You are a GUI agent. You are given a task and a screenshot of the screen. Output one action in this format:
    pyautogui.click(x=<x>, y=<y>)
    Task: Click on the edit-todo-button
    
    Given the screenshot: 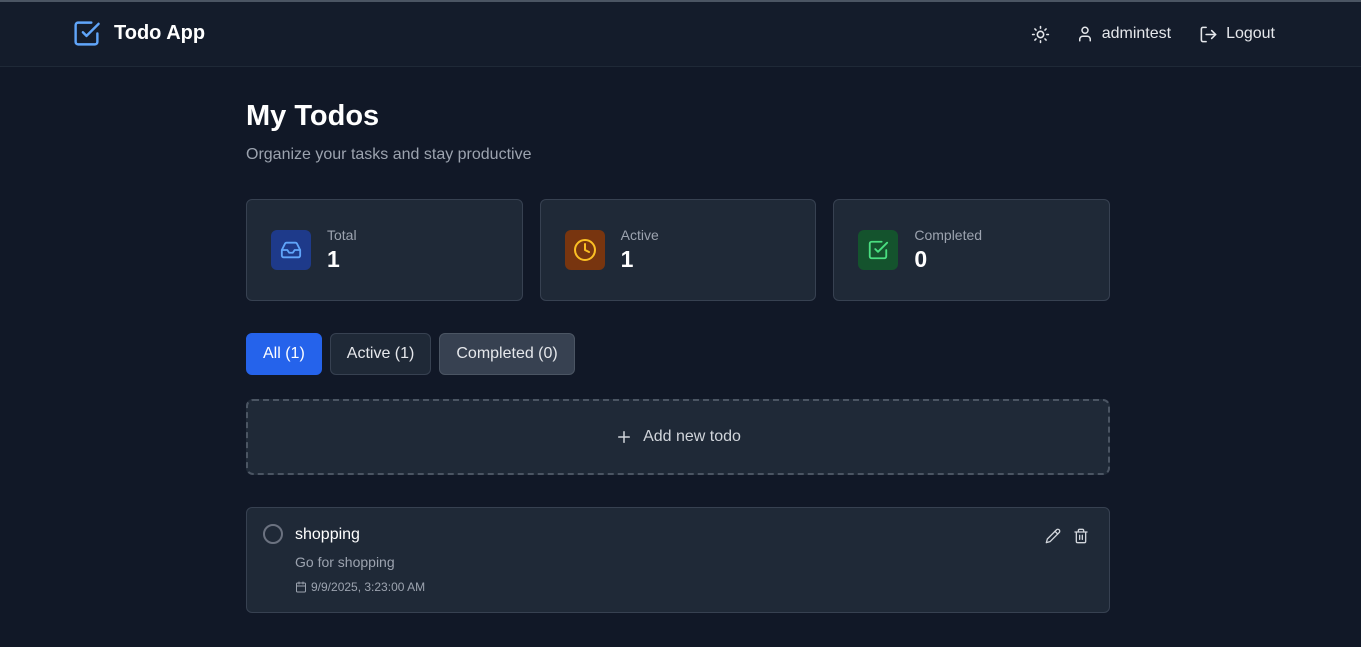 What is the action you would take?
    pyautogui.click(x=1053, y=536)
    